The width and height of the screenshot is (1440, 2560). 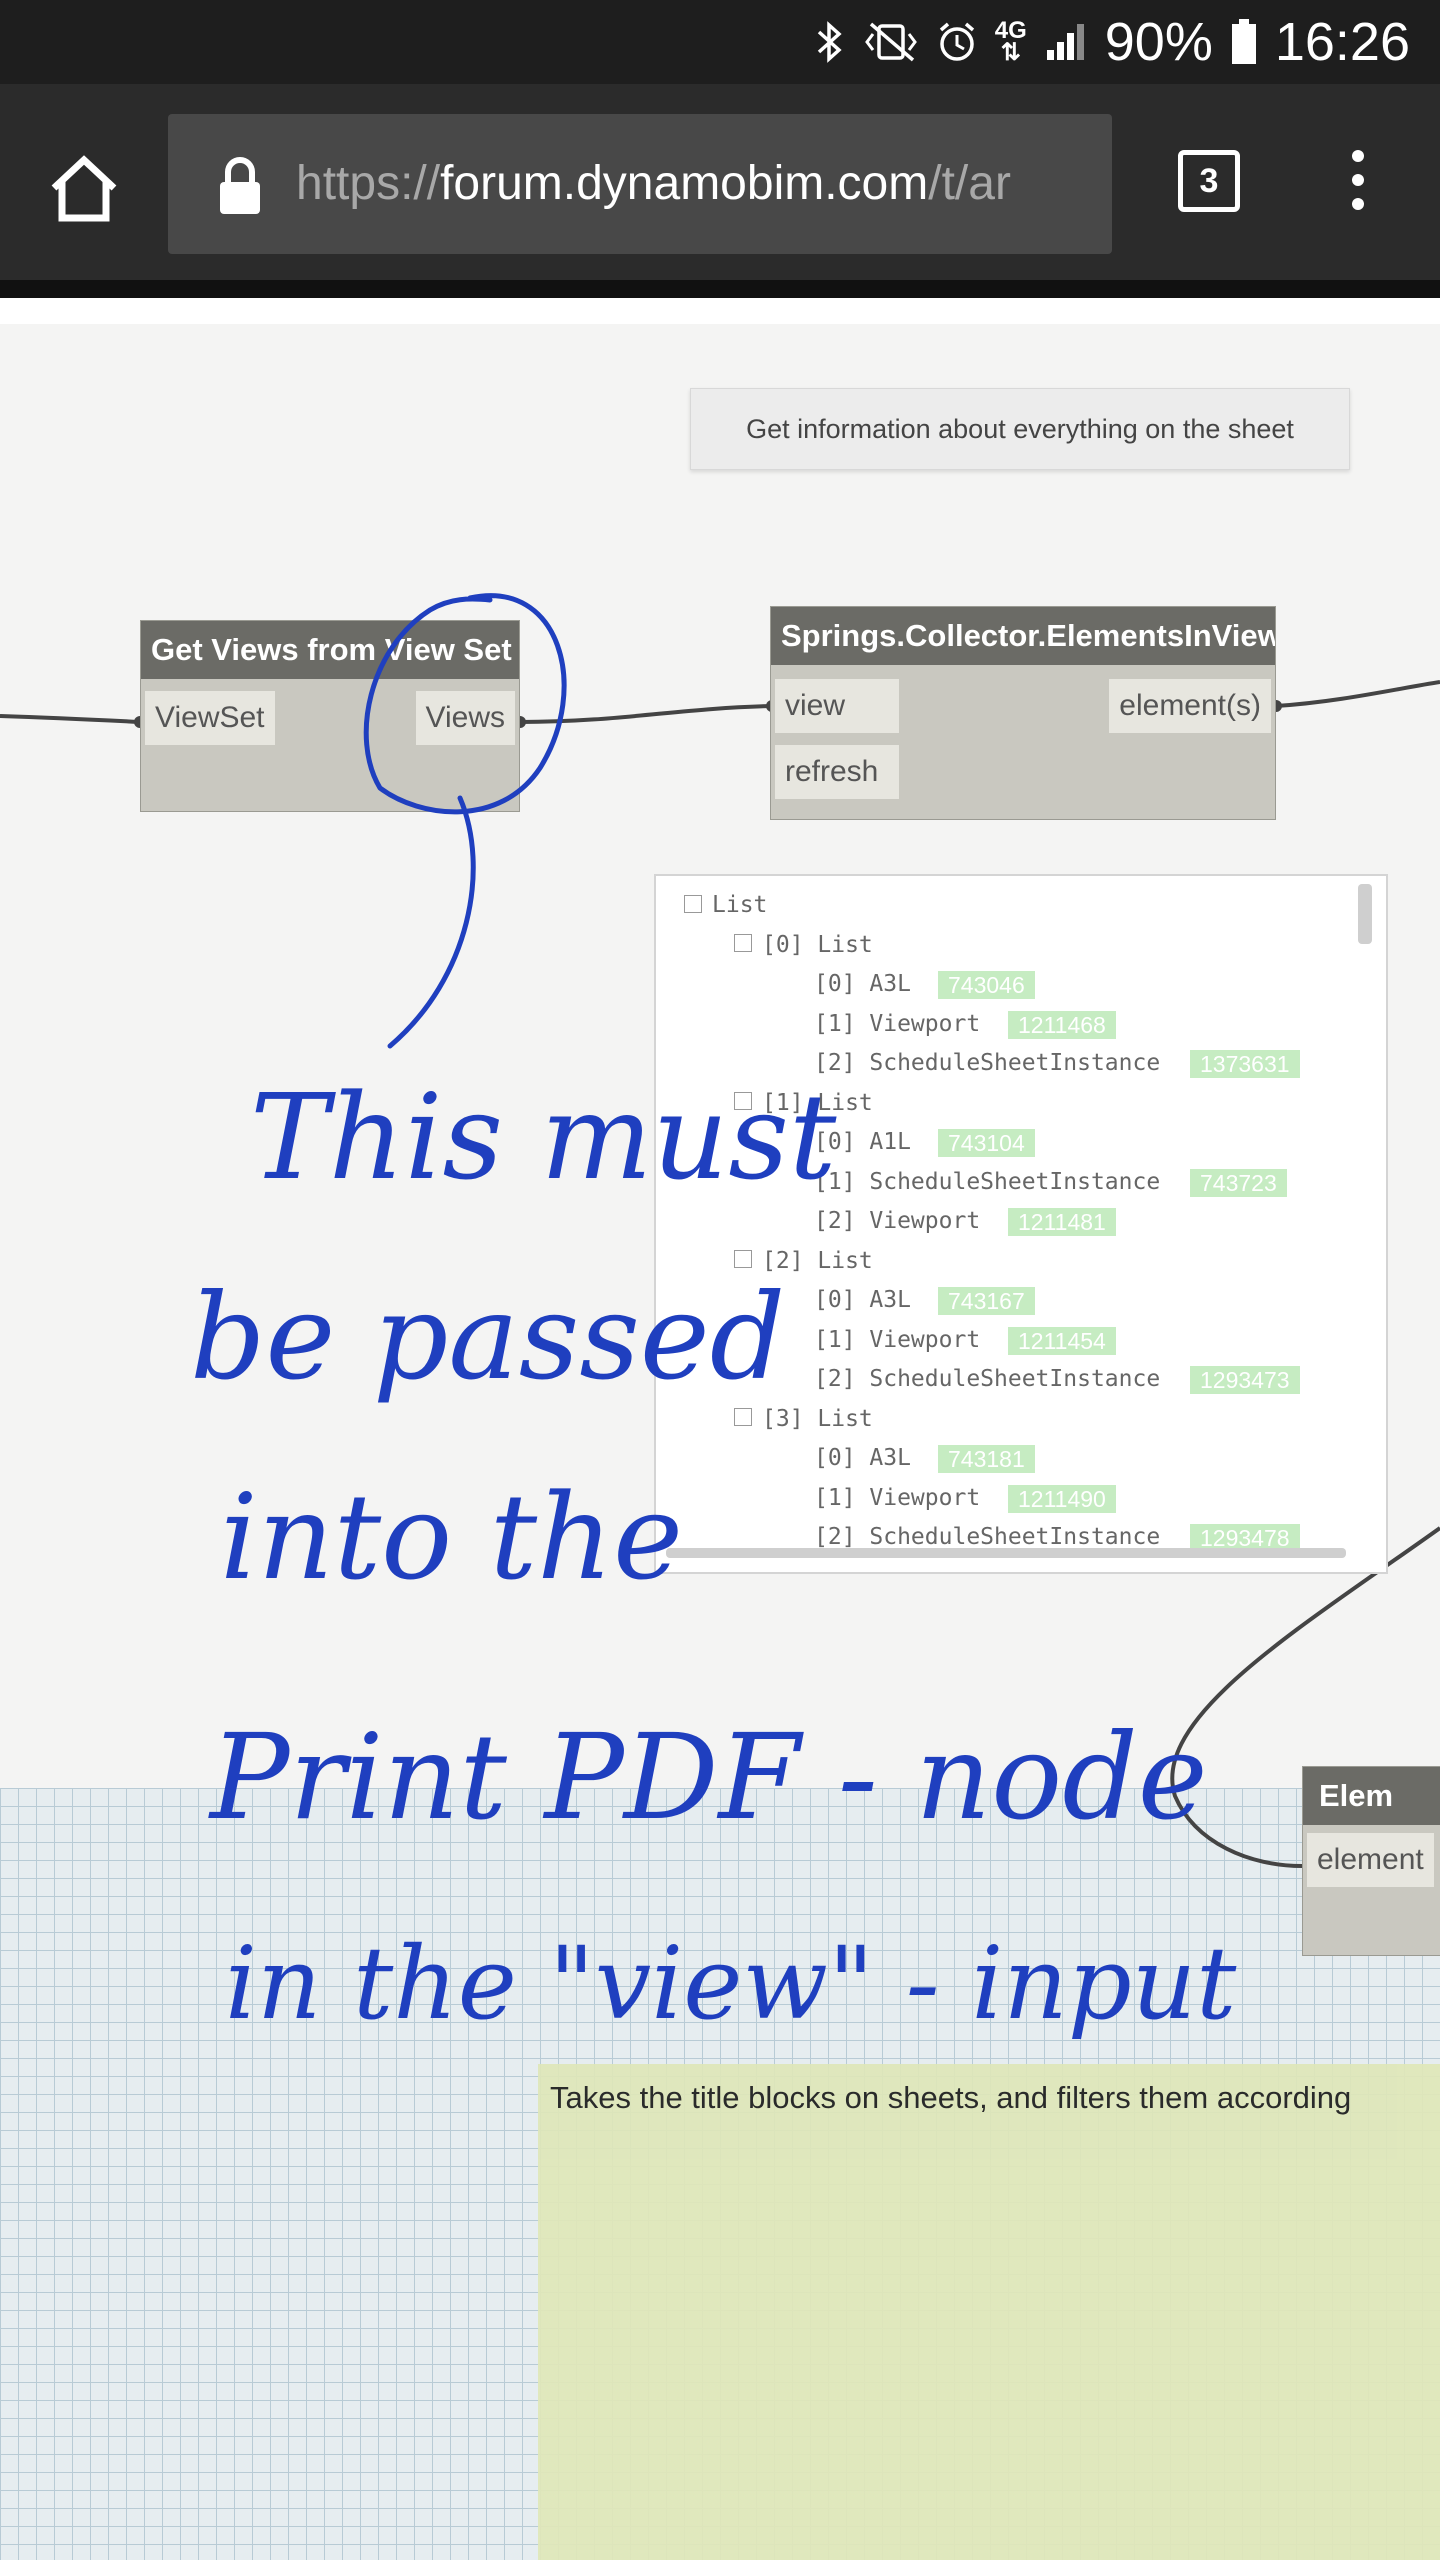 I want to click on overflow-menu-icon, so click(x=1358, y=180).